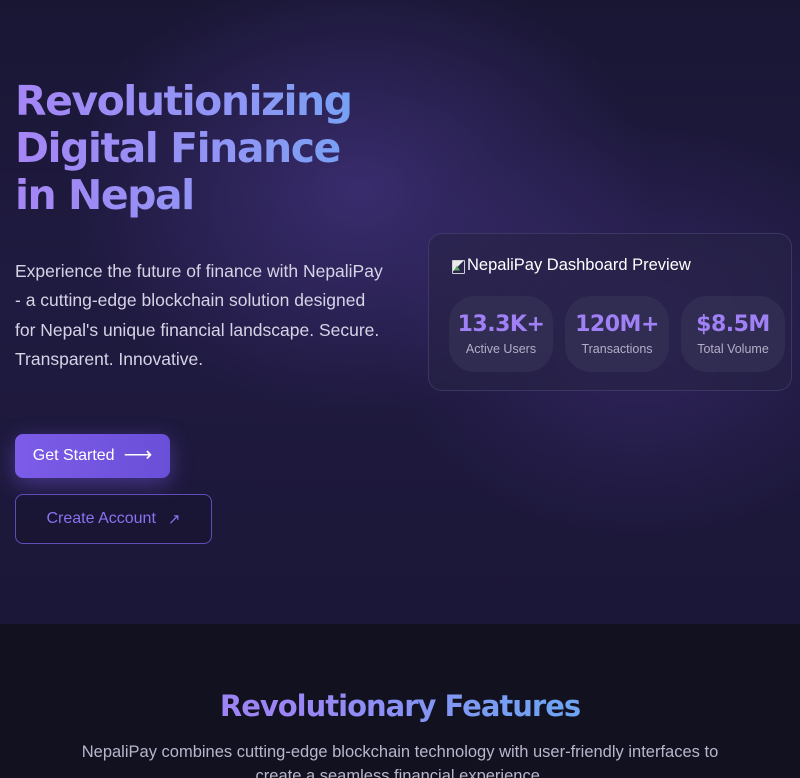 This screenshot has height=778, width=800. What do you see at coordinates (733, 349) in the screenshot?
I see `stat-label: Total Volume` at bounding box center [733, 349].